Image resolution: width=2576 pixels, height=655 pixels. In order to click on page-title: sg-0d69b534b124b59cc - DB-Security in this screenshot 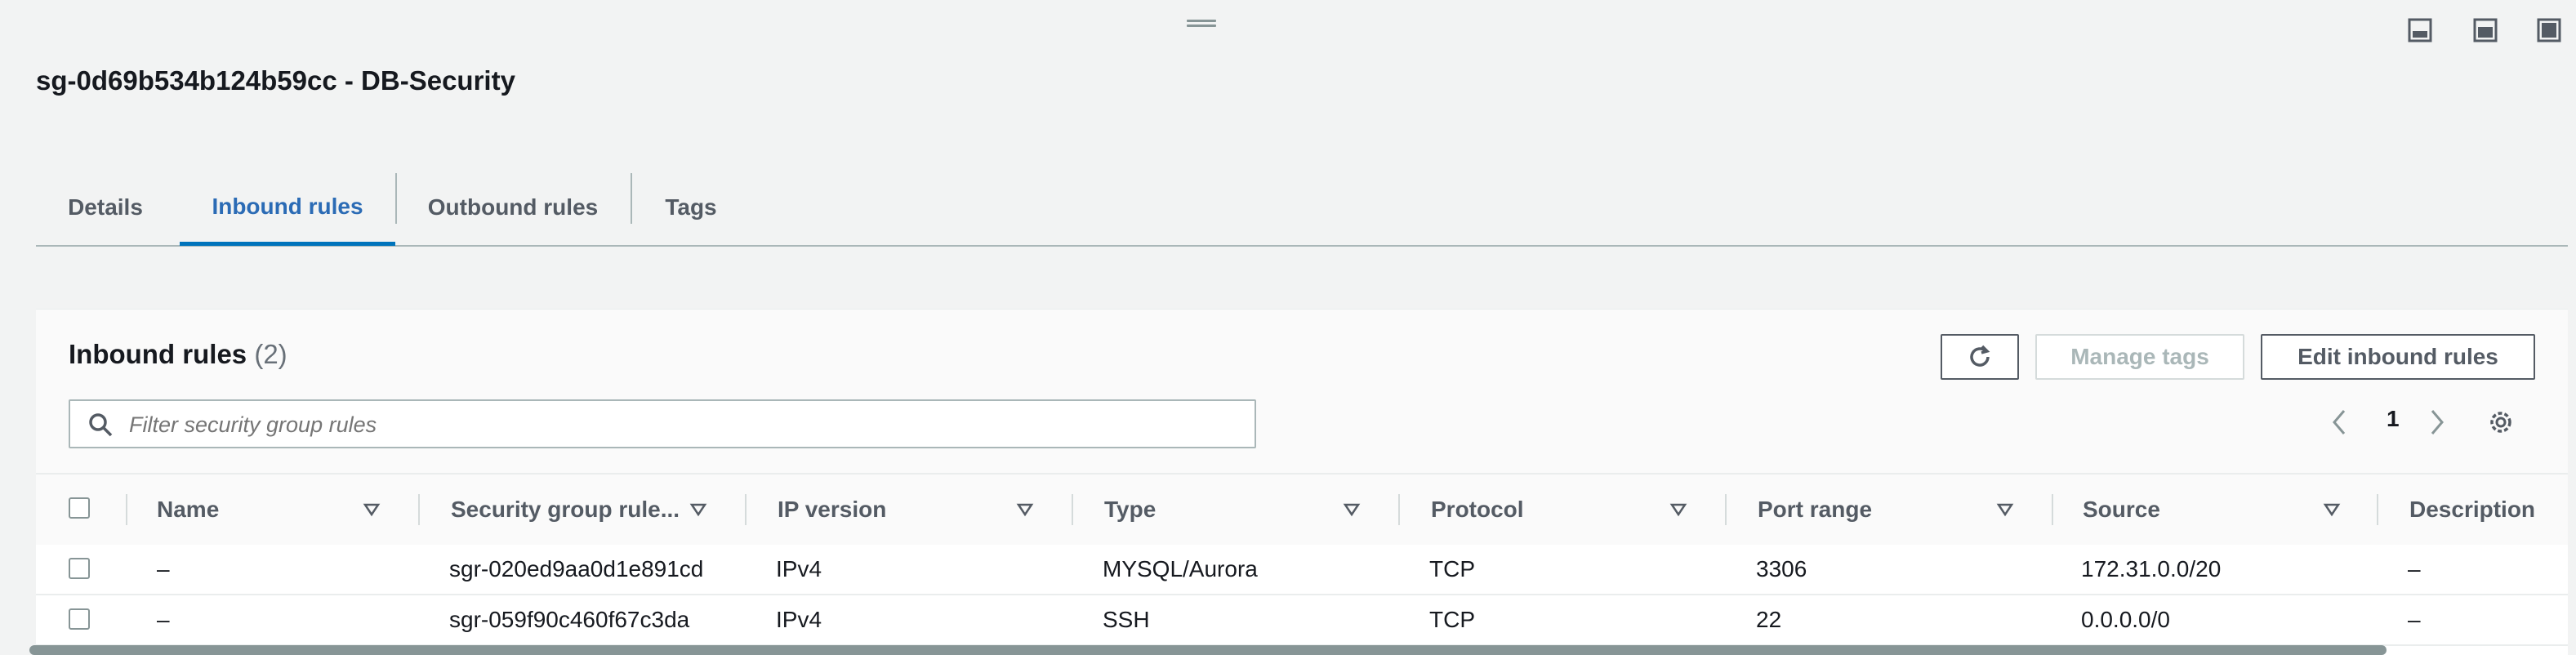, I will do `click(275, 80)`.